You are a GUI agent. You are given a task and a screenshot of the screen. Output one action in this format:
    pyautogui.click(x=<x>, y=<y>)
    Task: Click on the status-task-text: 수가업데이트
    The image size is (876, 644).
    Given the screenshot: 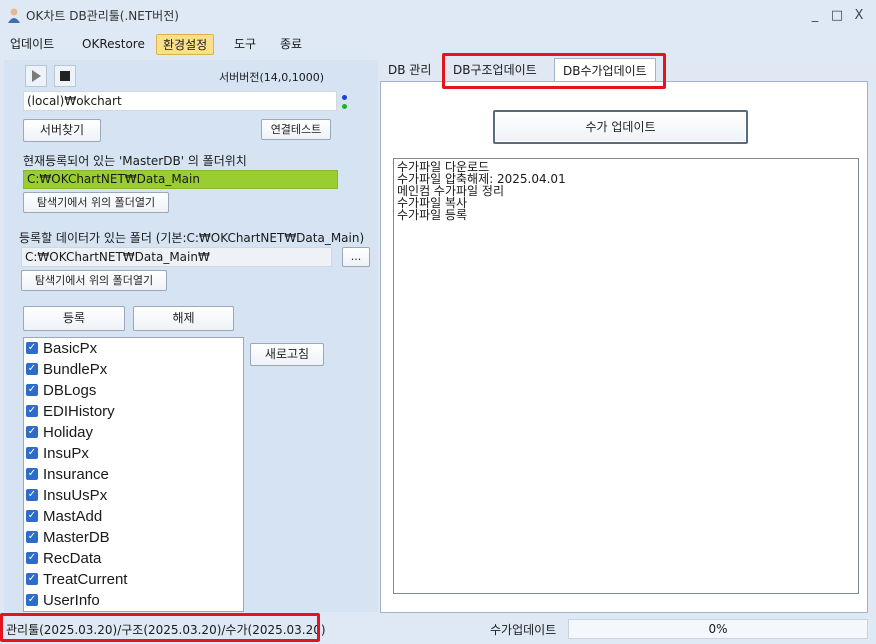 What is the action you would take?
    pyautogui.click(x=523, y=630)
    